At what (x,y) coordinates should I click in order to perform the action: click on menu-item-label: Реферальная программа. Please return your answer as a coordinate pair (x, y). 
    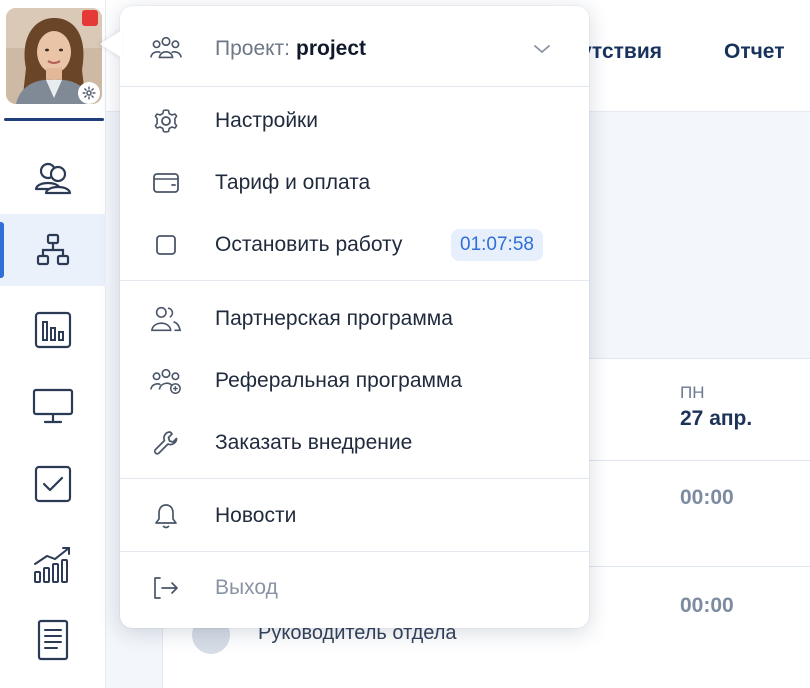
    Looking at the image, I should click on (339, 380).